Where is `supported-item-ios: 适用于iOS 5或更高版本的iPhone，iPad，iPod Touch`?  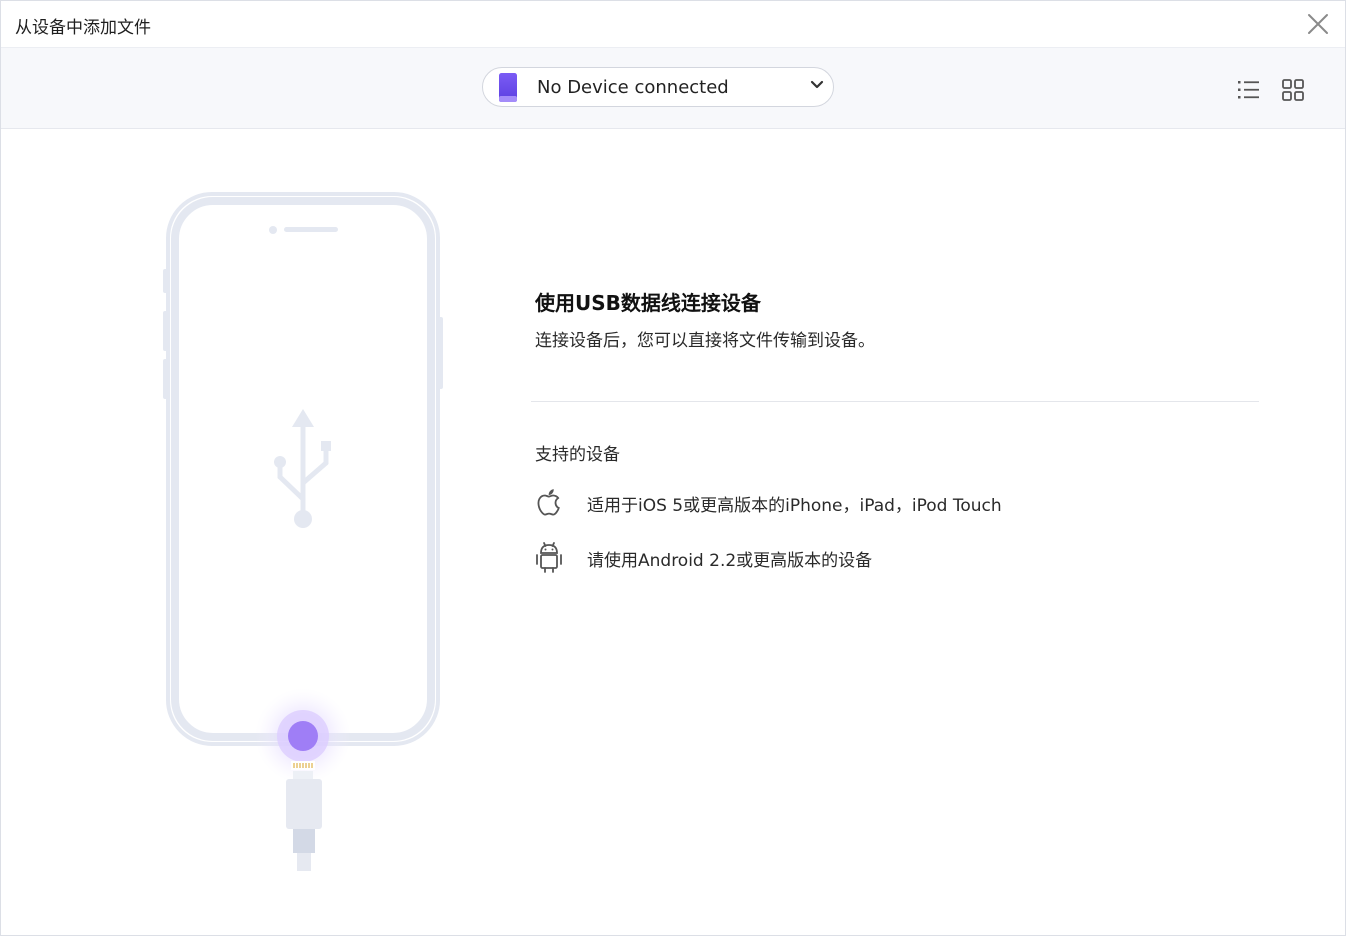 supported-item-ios: 适用于iOS 5或更高版本的iPhone，iPad，iPod Touch is located at coordinates (883, 502).